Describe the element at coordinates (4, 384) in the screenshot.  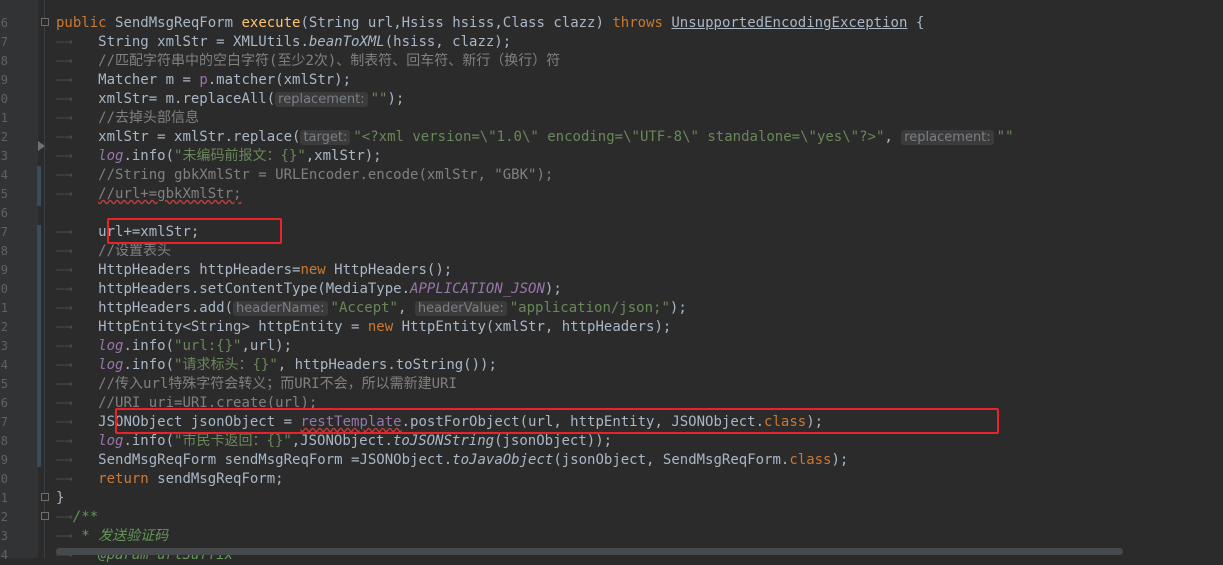
I see `line-number: 5` at that location.